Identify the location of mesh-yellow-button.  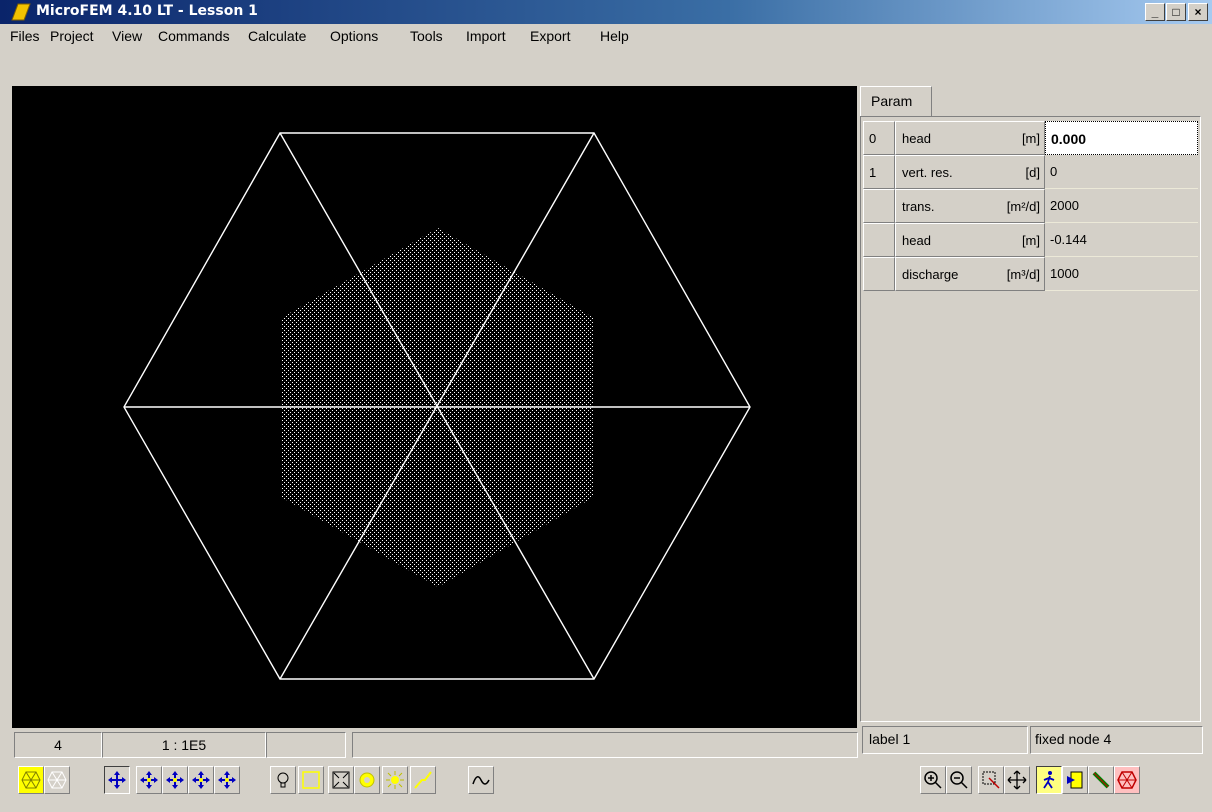
(31, 780).